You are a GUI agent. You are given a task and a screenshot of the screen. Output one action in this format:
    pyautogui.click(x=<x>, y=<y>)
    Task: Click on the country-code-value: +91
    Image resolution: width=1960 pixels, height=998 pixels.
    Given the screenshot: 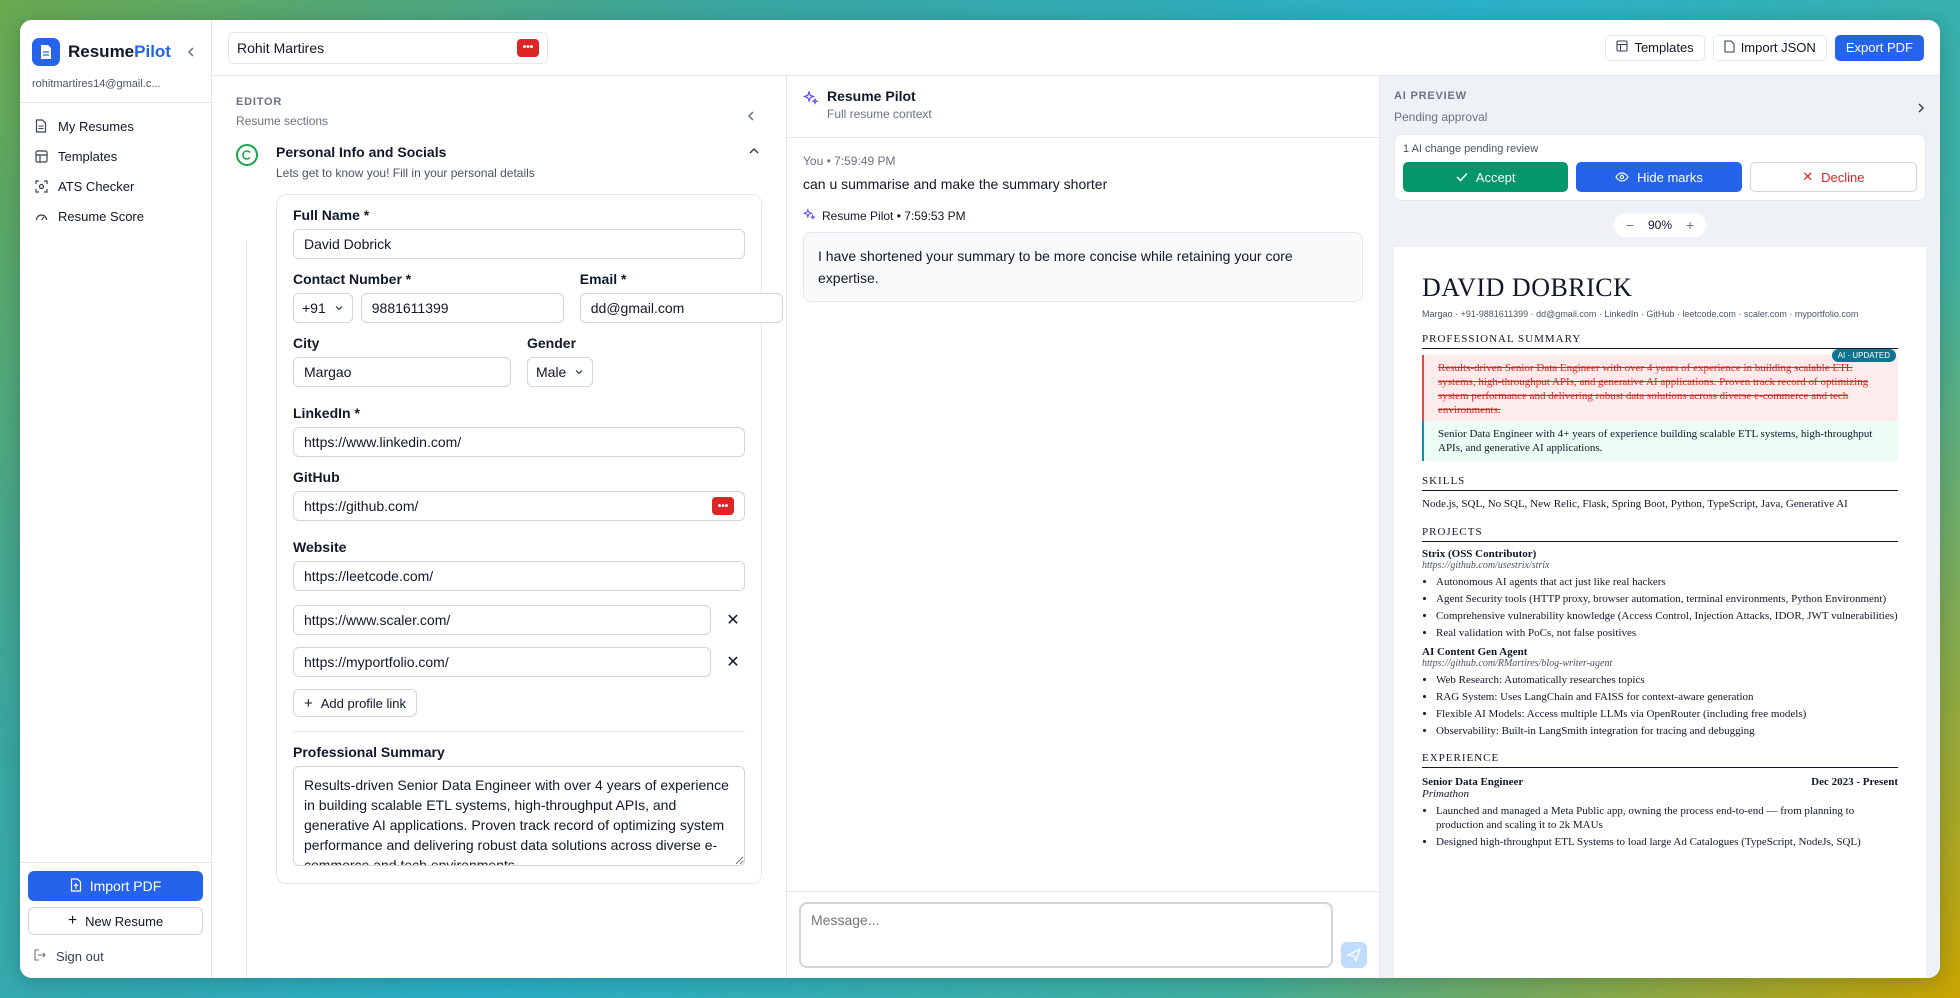 What is the action you would take?
    pyautogui.click(x=314, y=308)
    